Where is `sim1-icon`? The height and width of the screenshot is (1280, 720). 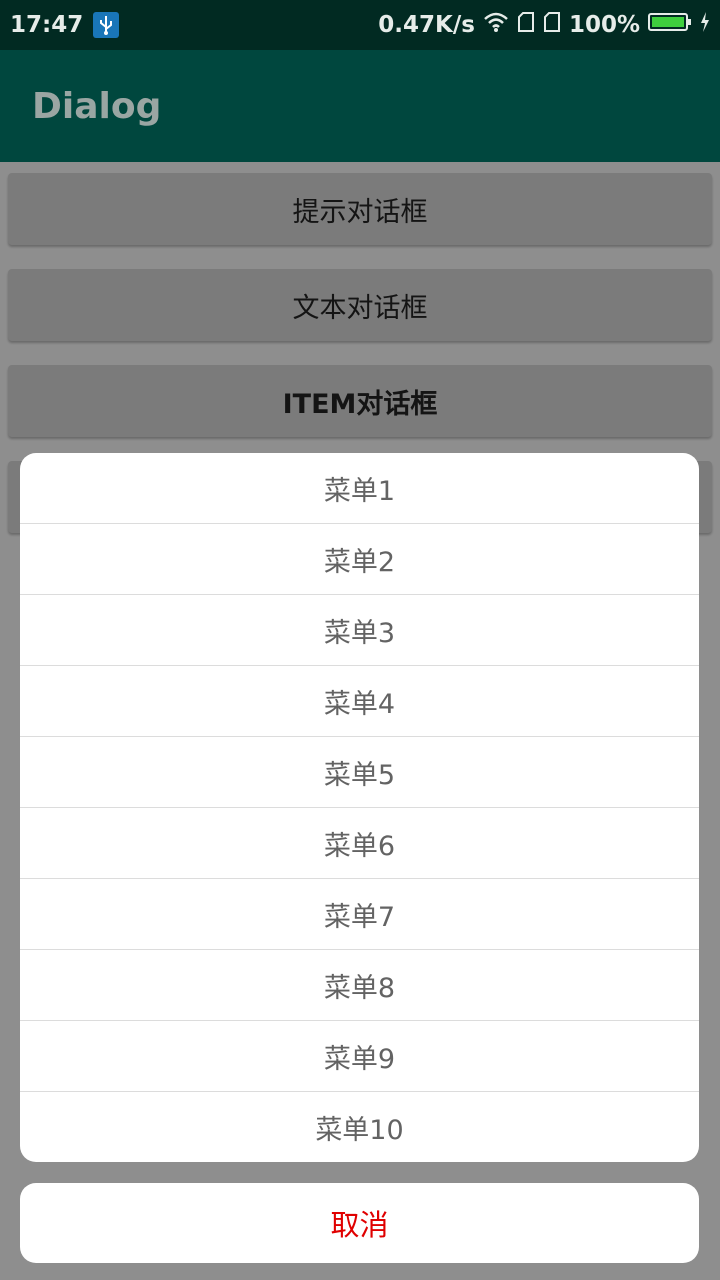
sim1-icon is located at coordinates (526, 25).